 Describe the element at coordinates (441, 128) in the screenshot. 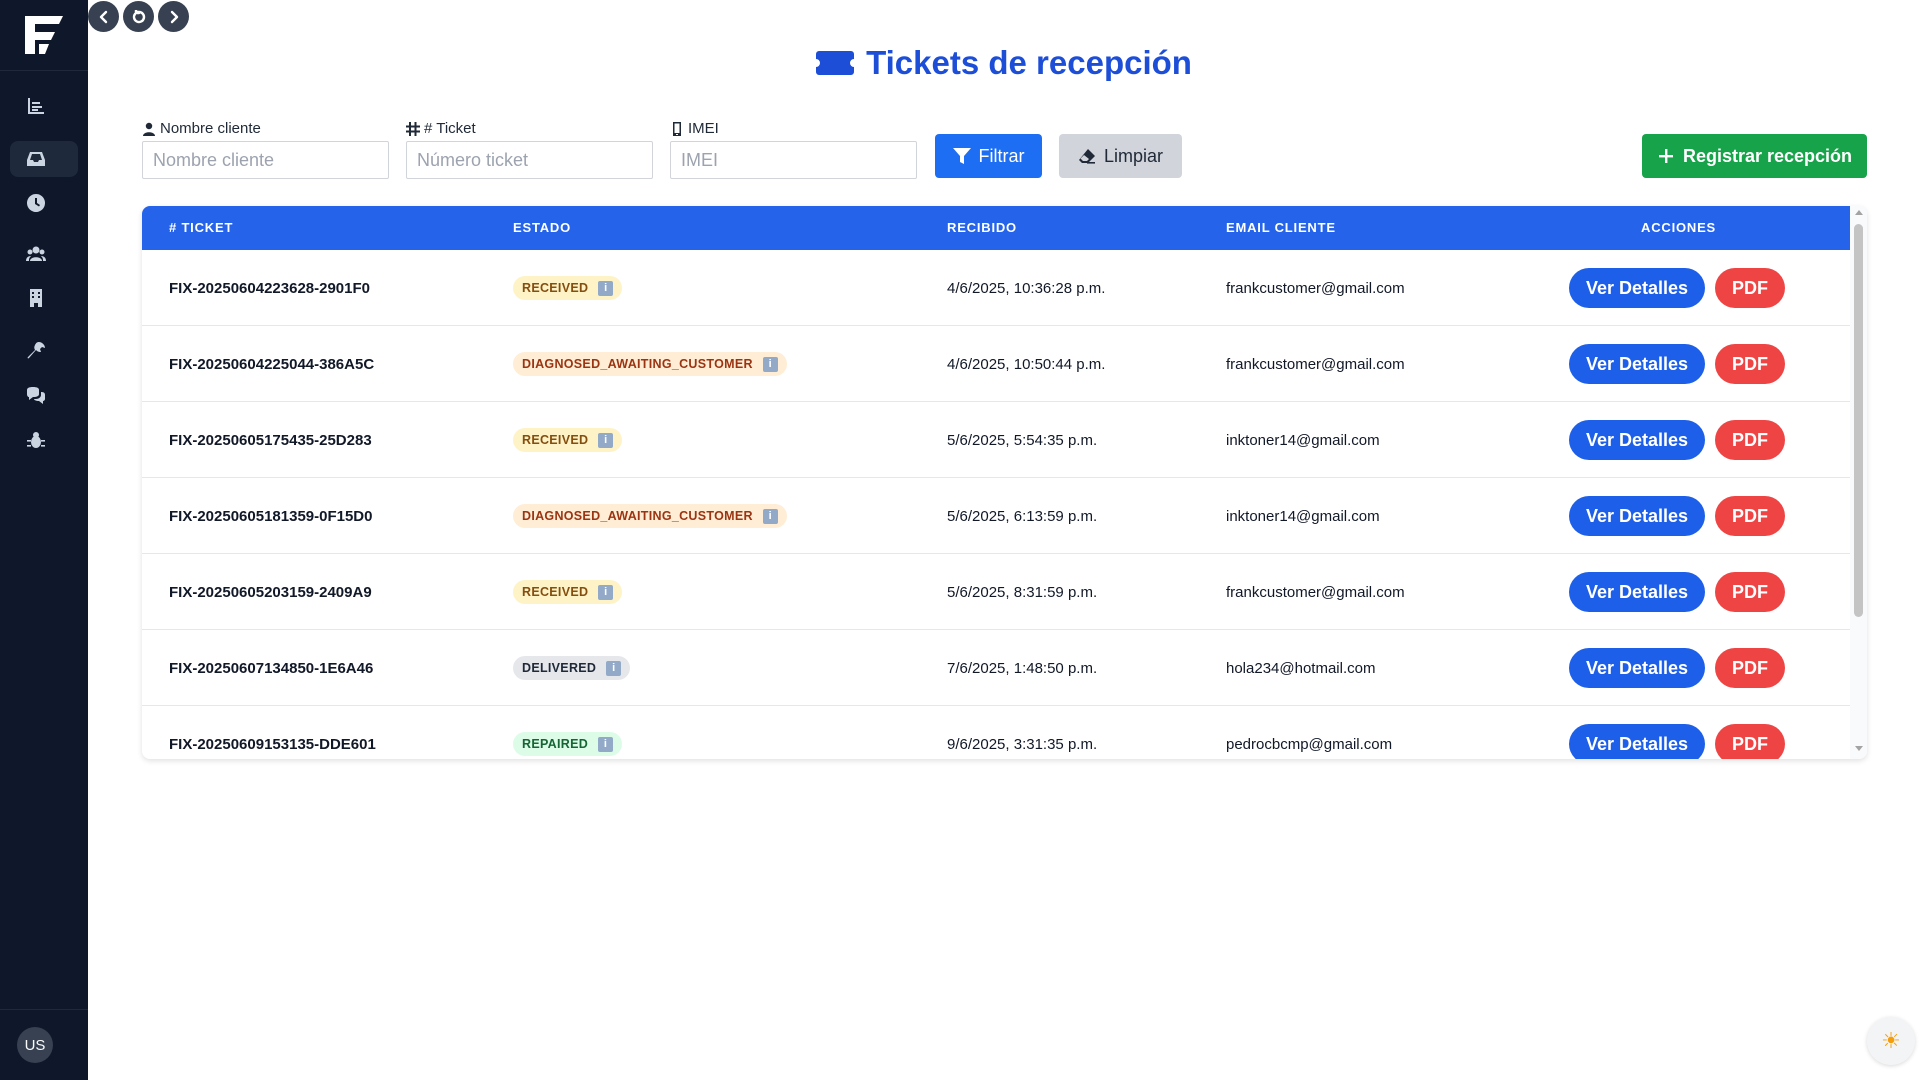

I see `ticket-filter-label: # Ticket` at that location.